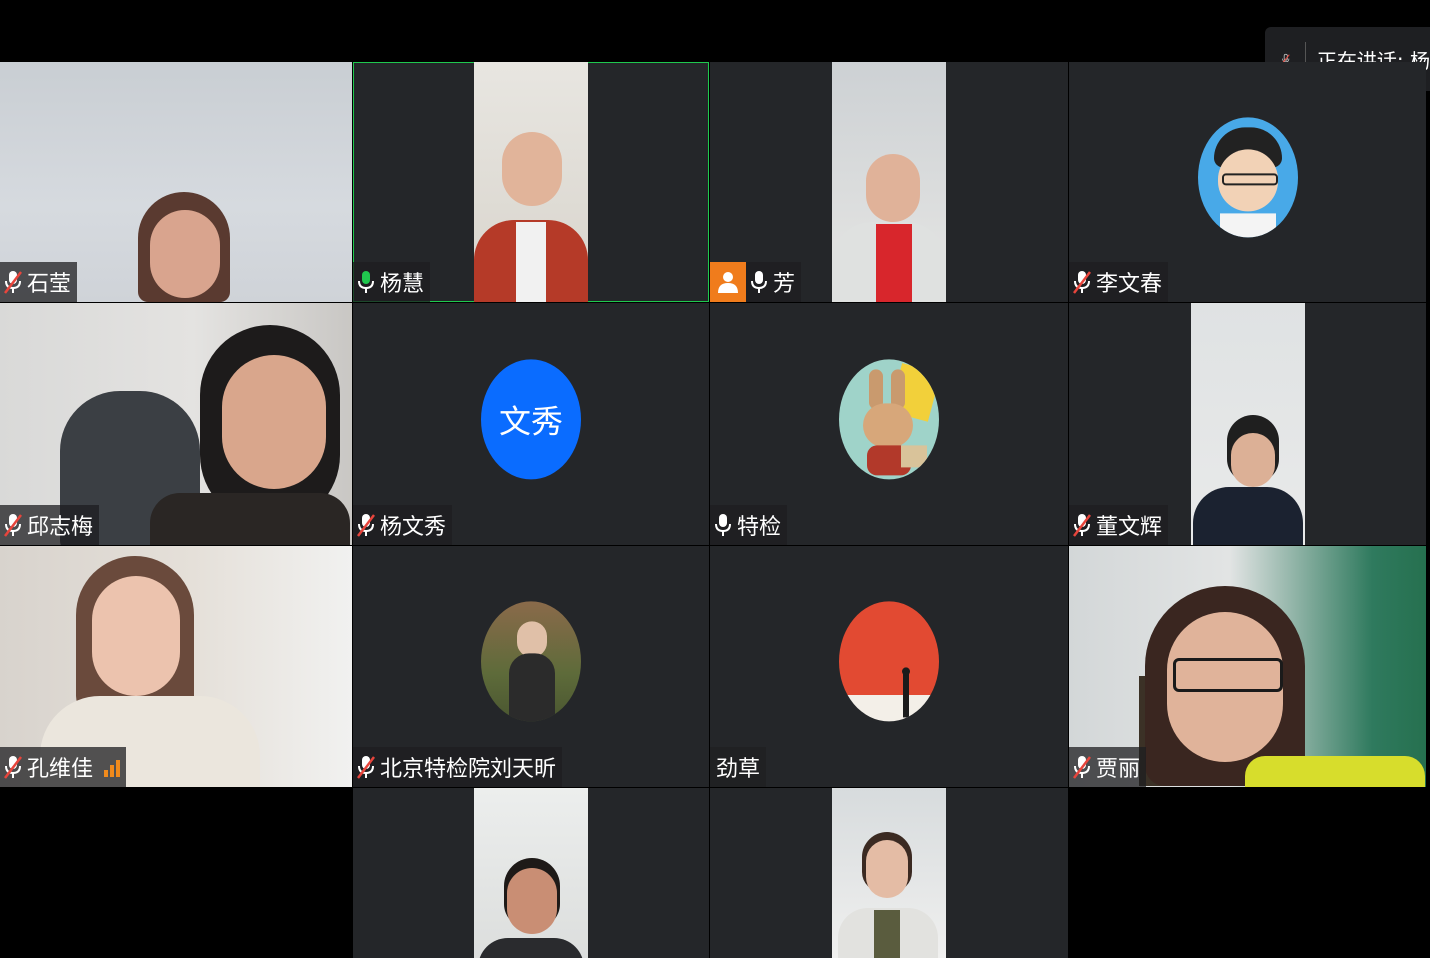 This screenshot has width=1430, height=958. What do you see at coordinates (458, 767) in the screenshot?
I see `name-label: 北京特检院刘天昕` at bounding box center [458, 767].